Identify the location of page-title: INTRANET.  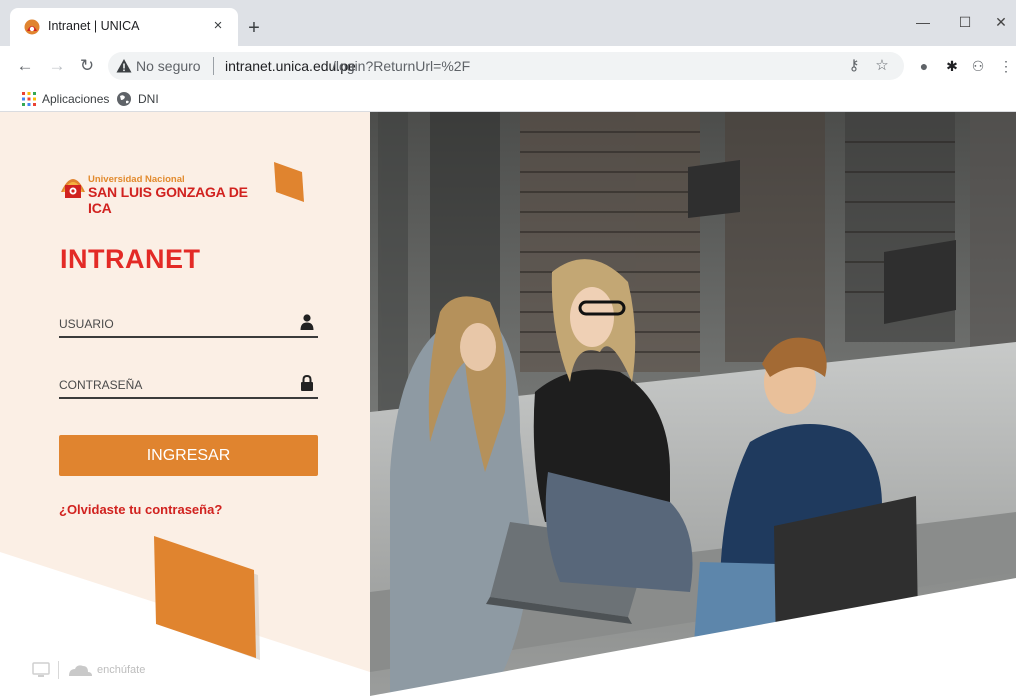
(130, 259).